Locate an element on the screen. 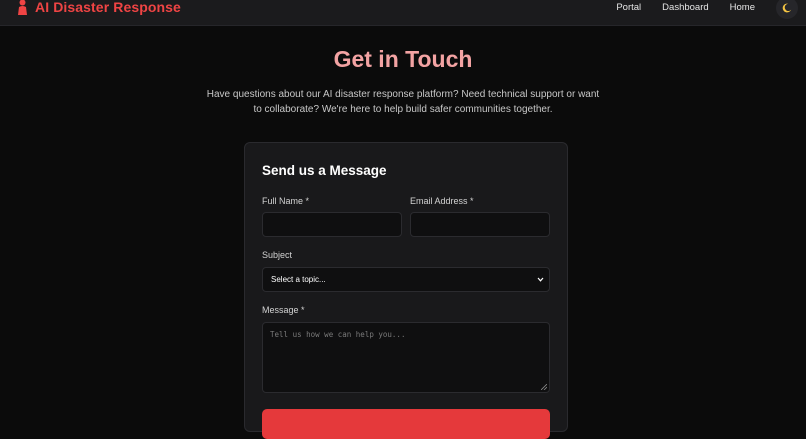  email-label: Email Address * is located at coordinates (442, 201).